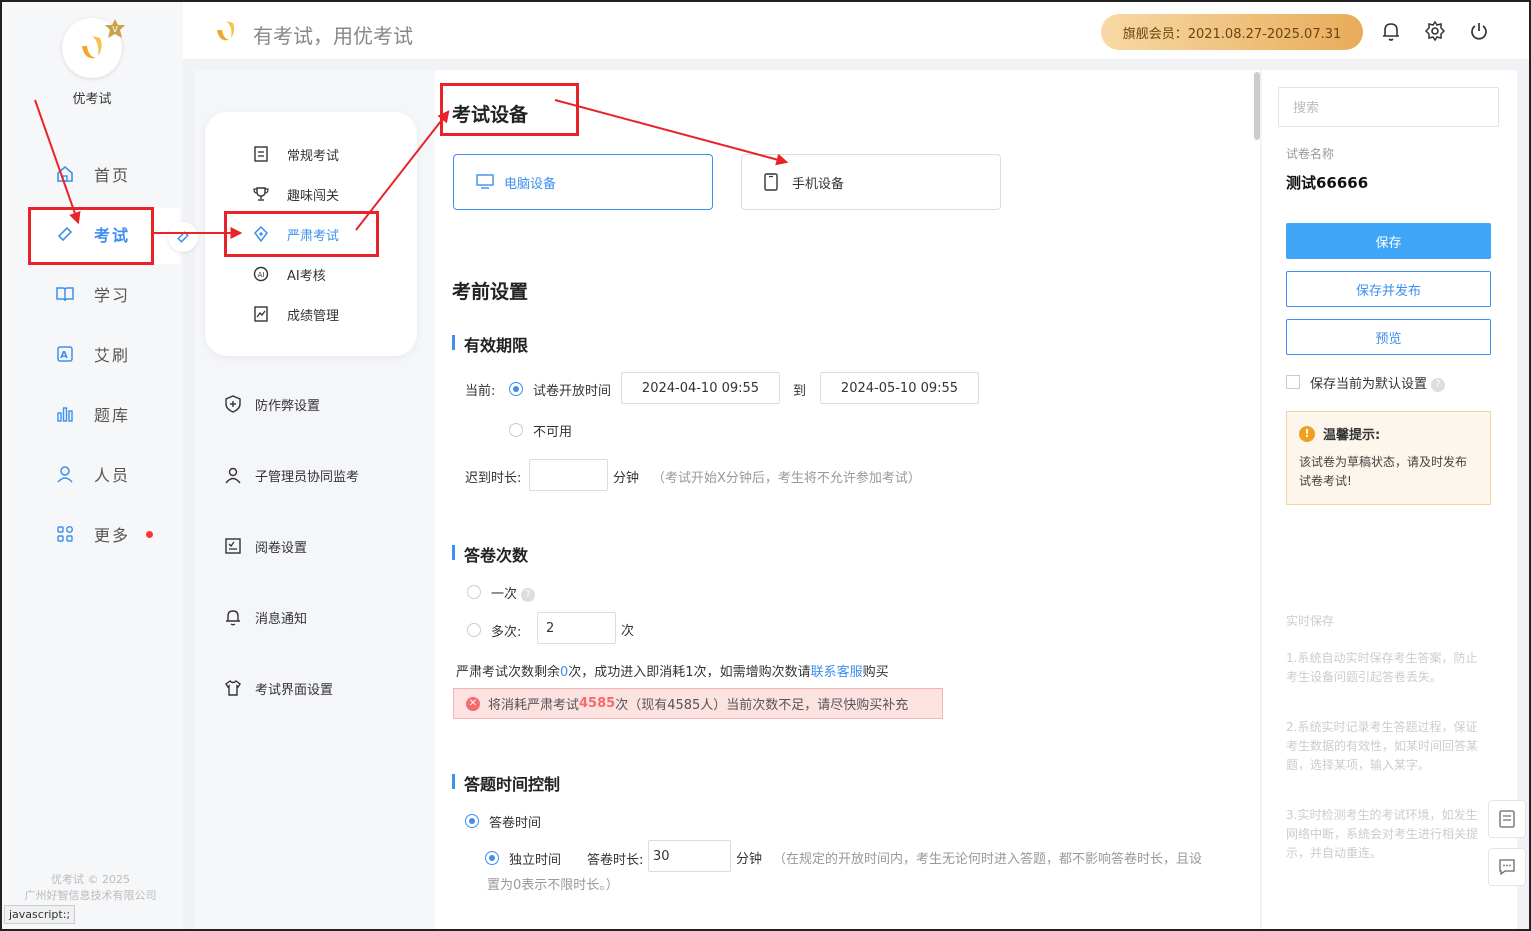  I want to click on pre-exam-settings-title: 考前设置, so click(490, 292).